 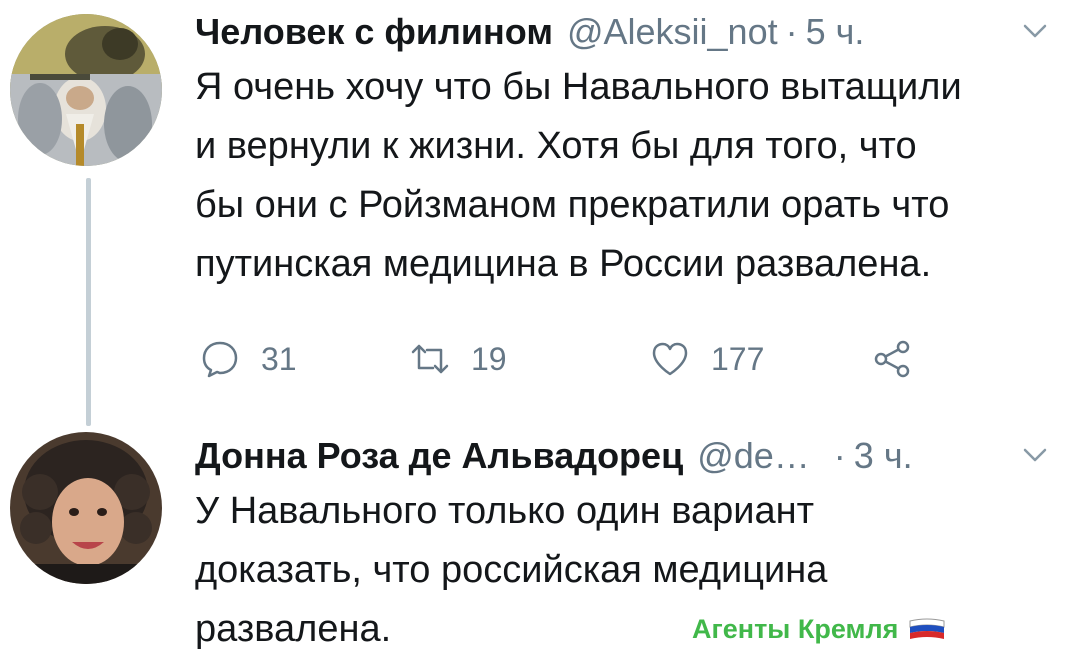 I want to click on retweet-button: 19, so click(x=458, y=359).